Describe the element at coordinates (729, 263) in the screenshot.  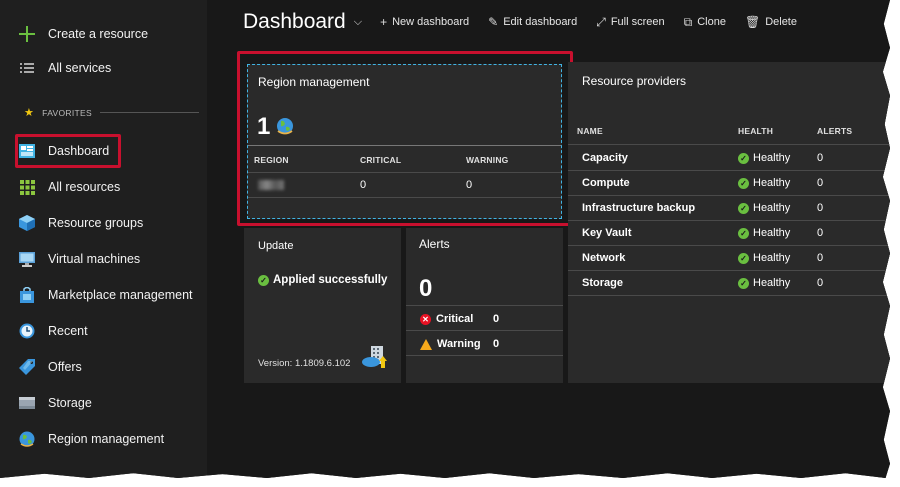
I see `table-row: Network ✓ Healthy 0` at that location.